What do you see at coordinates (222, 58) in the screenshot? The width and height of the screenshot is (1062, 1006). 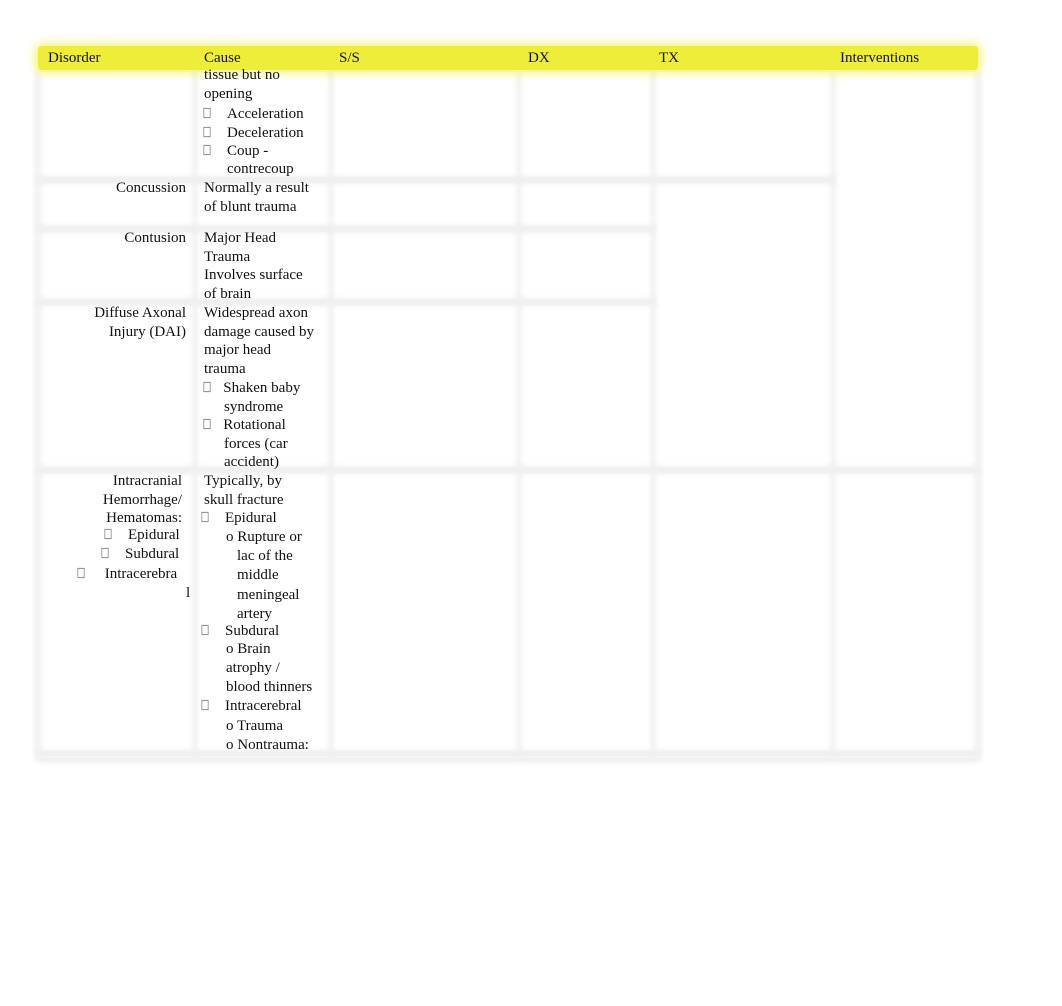 I see `header-cause: Cause` at bounding box center [222, 58].